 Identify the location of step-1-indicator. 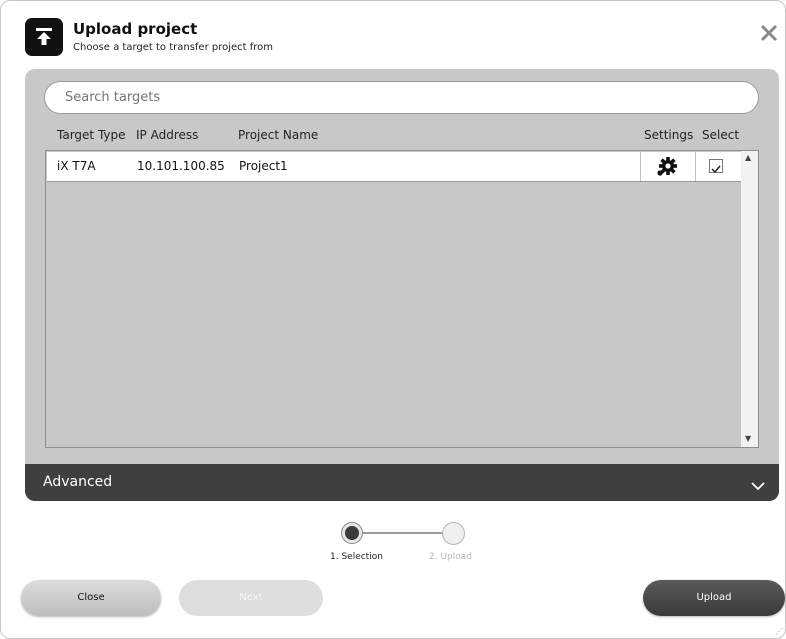
(352, 533).